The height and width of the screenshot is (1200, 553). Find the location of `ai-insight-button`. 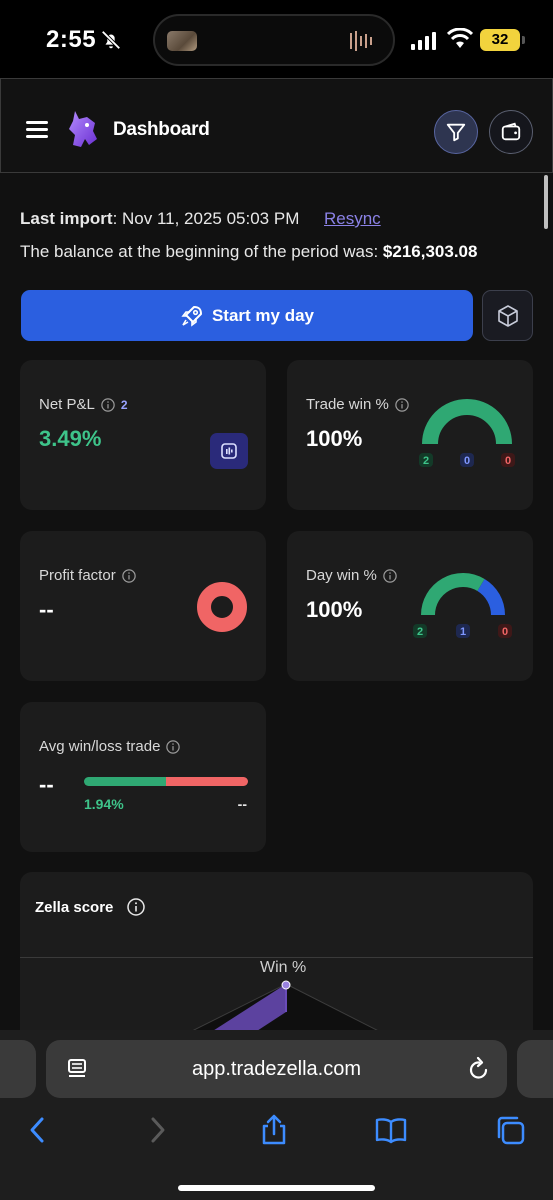

ai-insight-button is located at coordinates (229, 451).